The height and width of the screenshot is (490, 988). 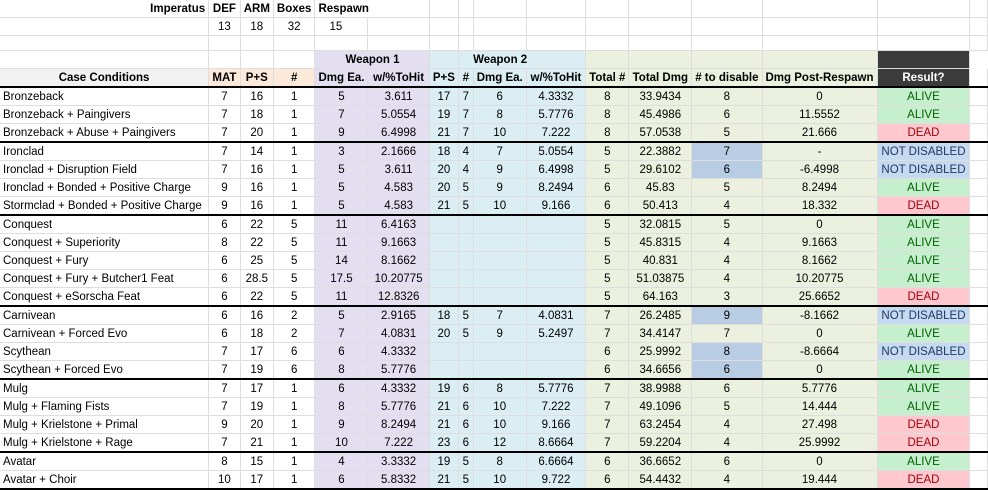 I want to click on post-respawn-cell: -, so click(x=820, y=151).